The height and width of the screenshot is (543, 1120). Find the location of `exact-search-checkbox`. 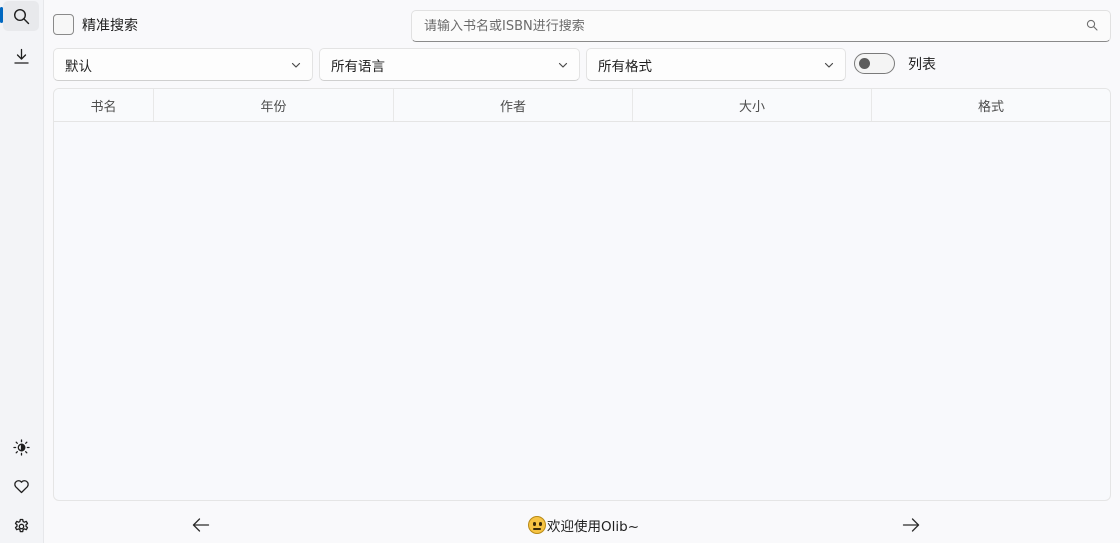

exact-search-checkbox is located at coordinates (63, 24).